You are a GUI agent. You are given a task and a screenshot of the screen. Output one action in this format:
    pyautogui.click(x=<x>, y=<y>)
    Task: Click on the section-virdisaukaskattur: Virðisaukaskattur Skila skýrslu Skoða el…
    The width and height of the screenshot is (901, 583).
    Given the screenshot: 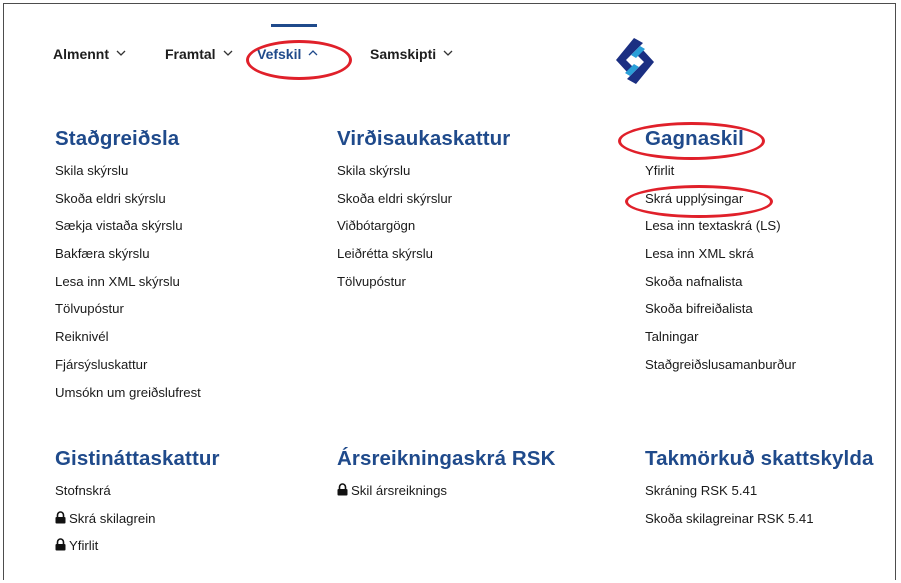 What is the action you would take?
    pyautogui.click(x=423, y=212)
    